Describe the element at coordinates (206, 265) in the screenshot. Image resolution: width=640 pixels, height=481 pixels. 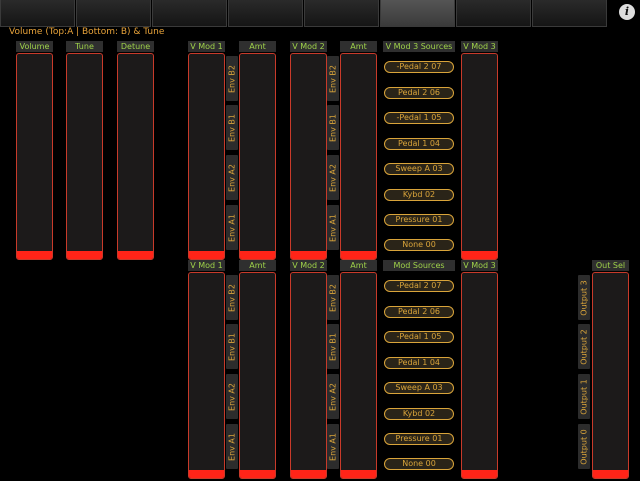
I see `bottom-vmod1-header: V Mod 1` at that location.